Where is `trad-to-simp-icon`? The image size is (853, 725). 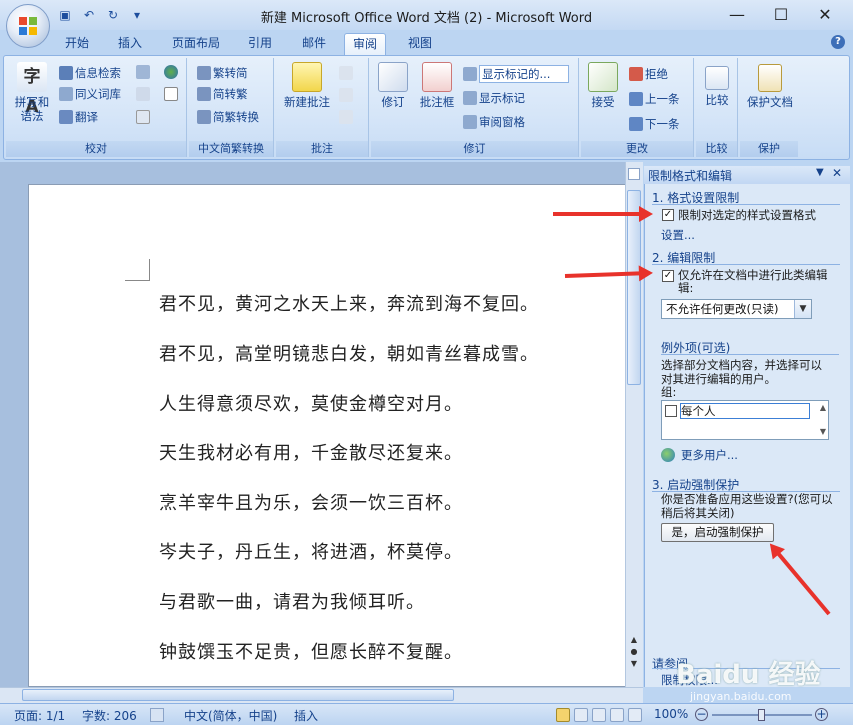 trad-to-simp-icon is located at coordinates (204, 73).